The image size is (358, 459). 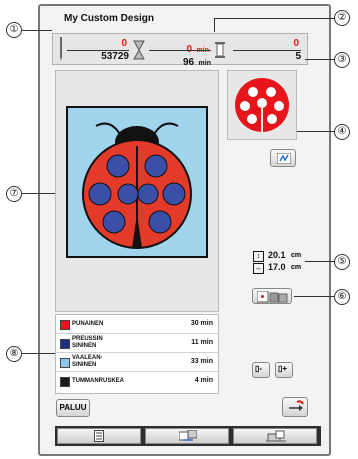 I want to click on design-thumbnail, so click(x=262, y=105).